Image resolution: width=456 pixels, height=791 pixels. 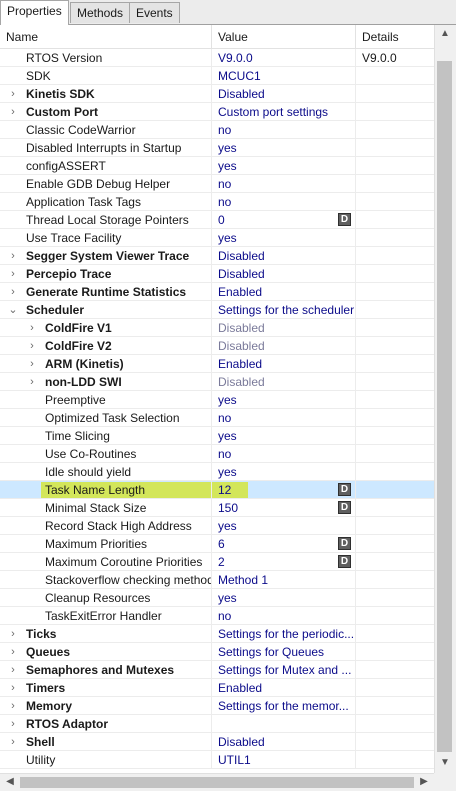 What do you see at coordinates (284, 490) in the screenshot?
I see `property-value-cell: 12 D` at bounding box center [284, 490].